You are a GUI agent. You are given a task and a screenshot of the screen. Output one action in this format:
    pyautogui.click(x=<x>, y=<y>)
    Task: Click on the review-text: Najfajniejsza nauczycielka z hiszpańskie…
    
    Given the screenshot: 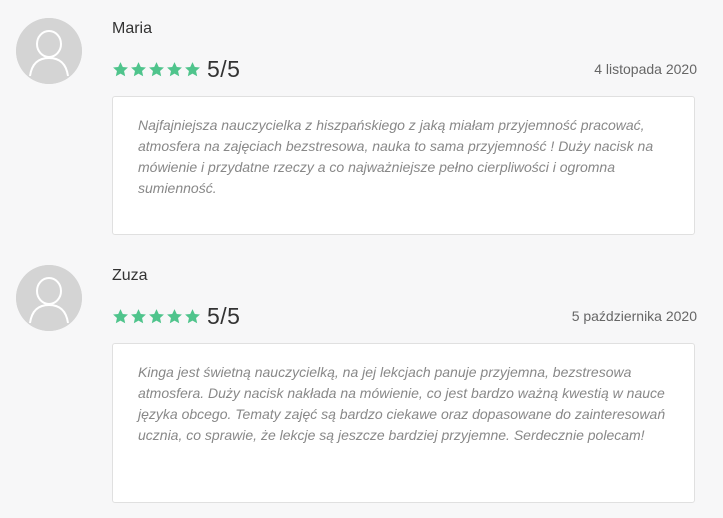 What is the action you would take?
    pyautogui.click(x=396, y=156)
    